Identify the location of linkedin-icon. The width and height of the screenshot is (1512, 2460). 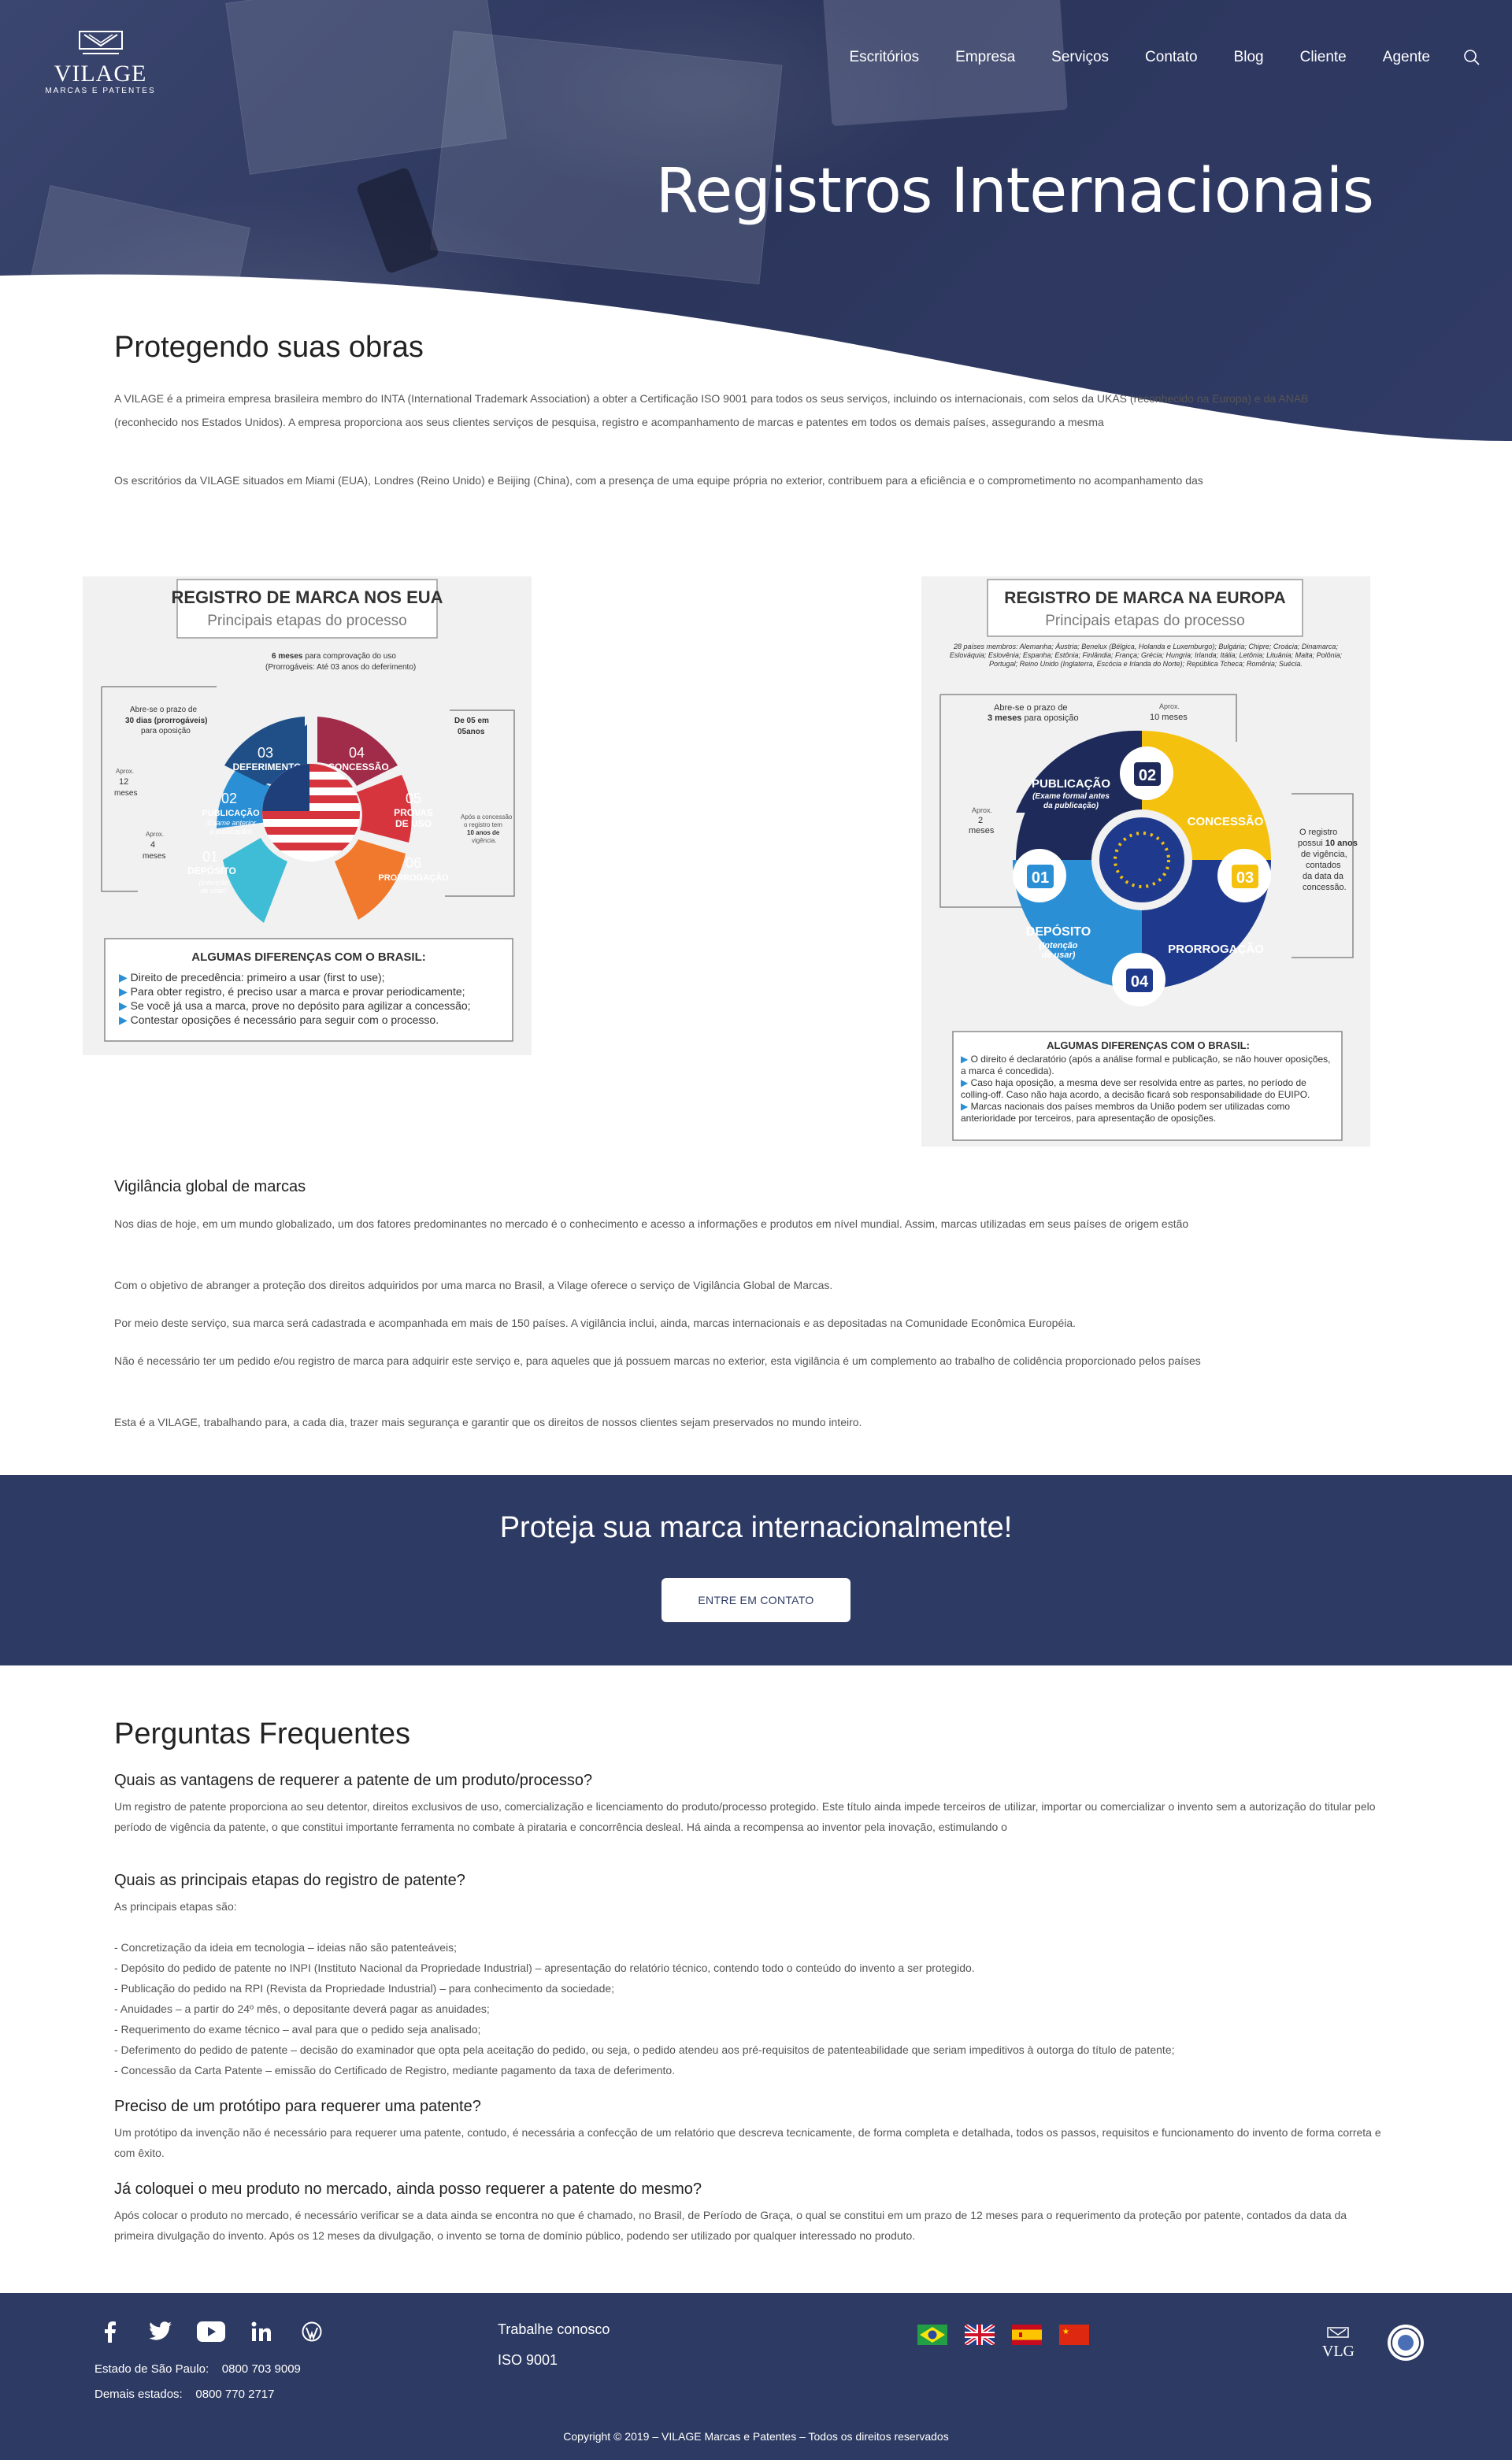
(261, 2331).